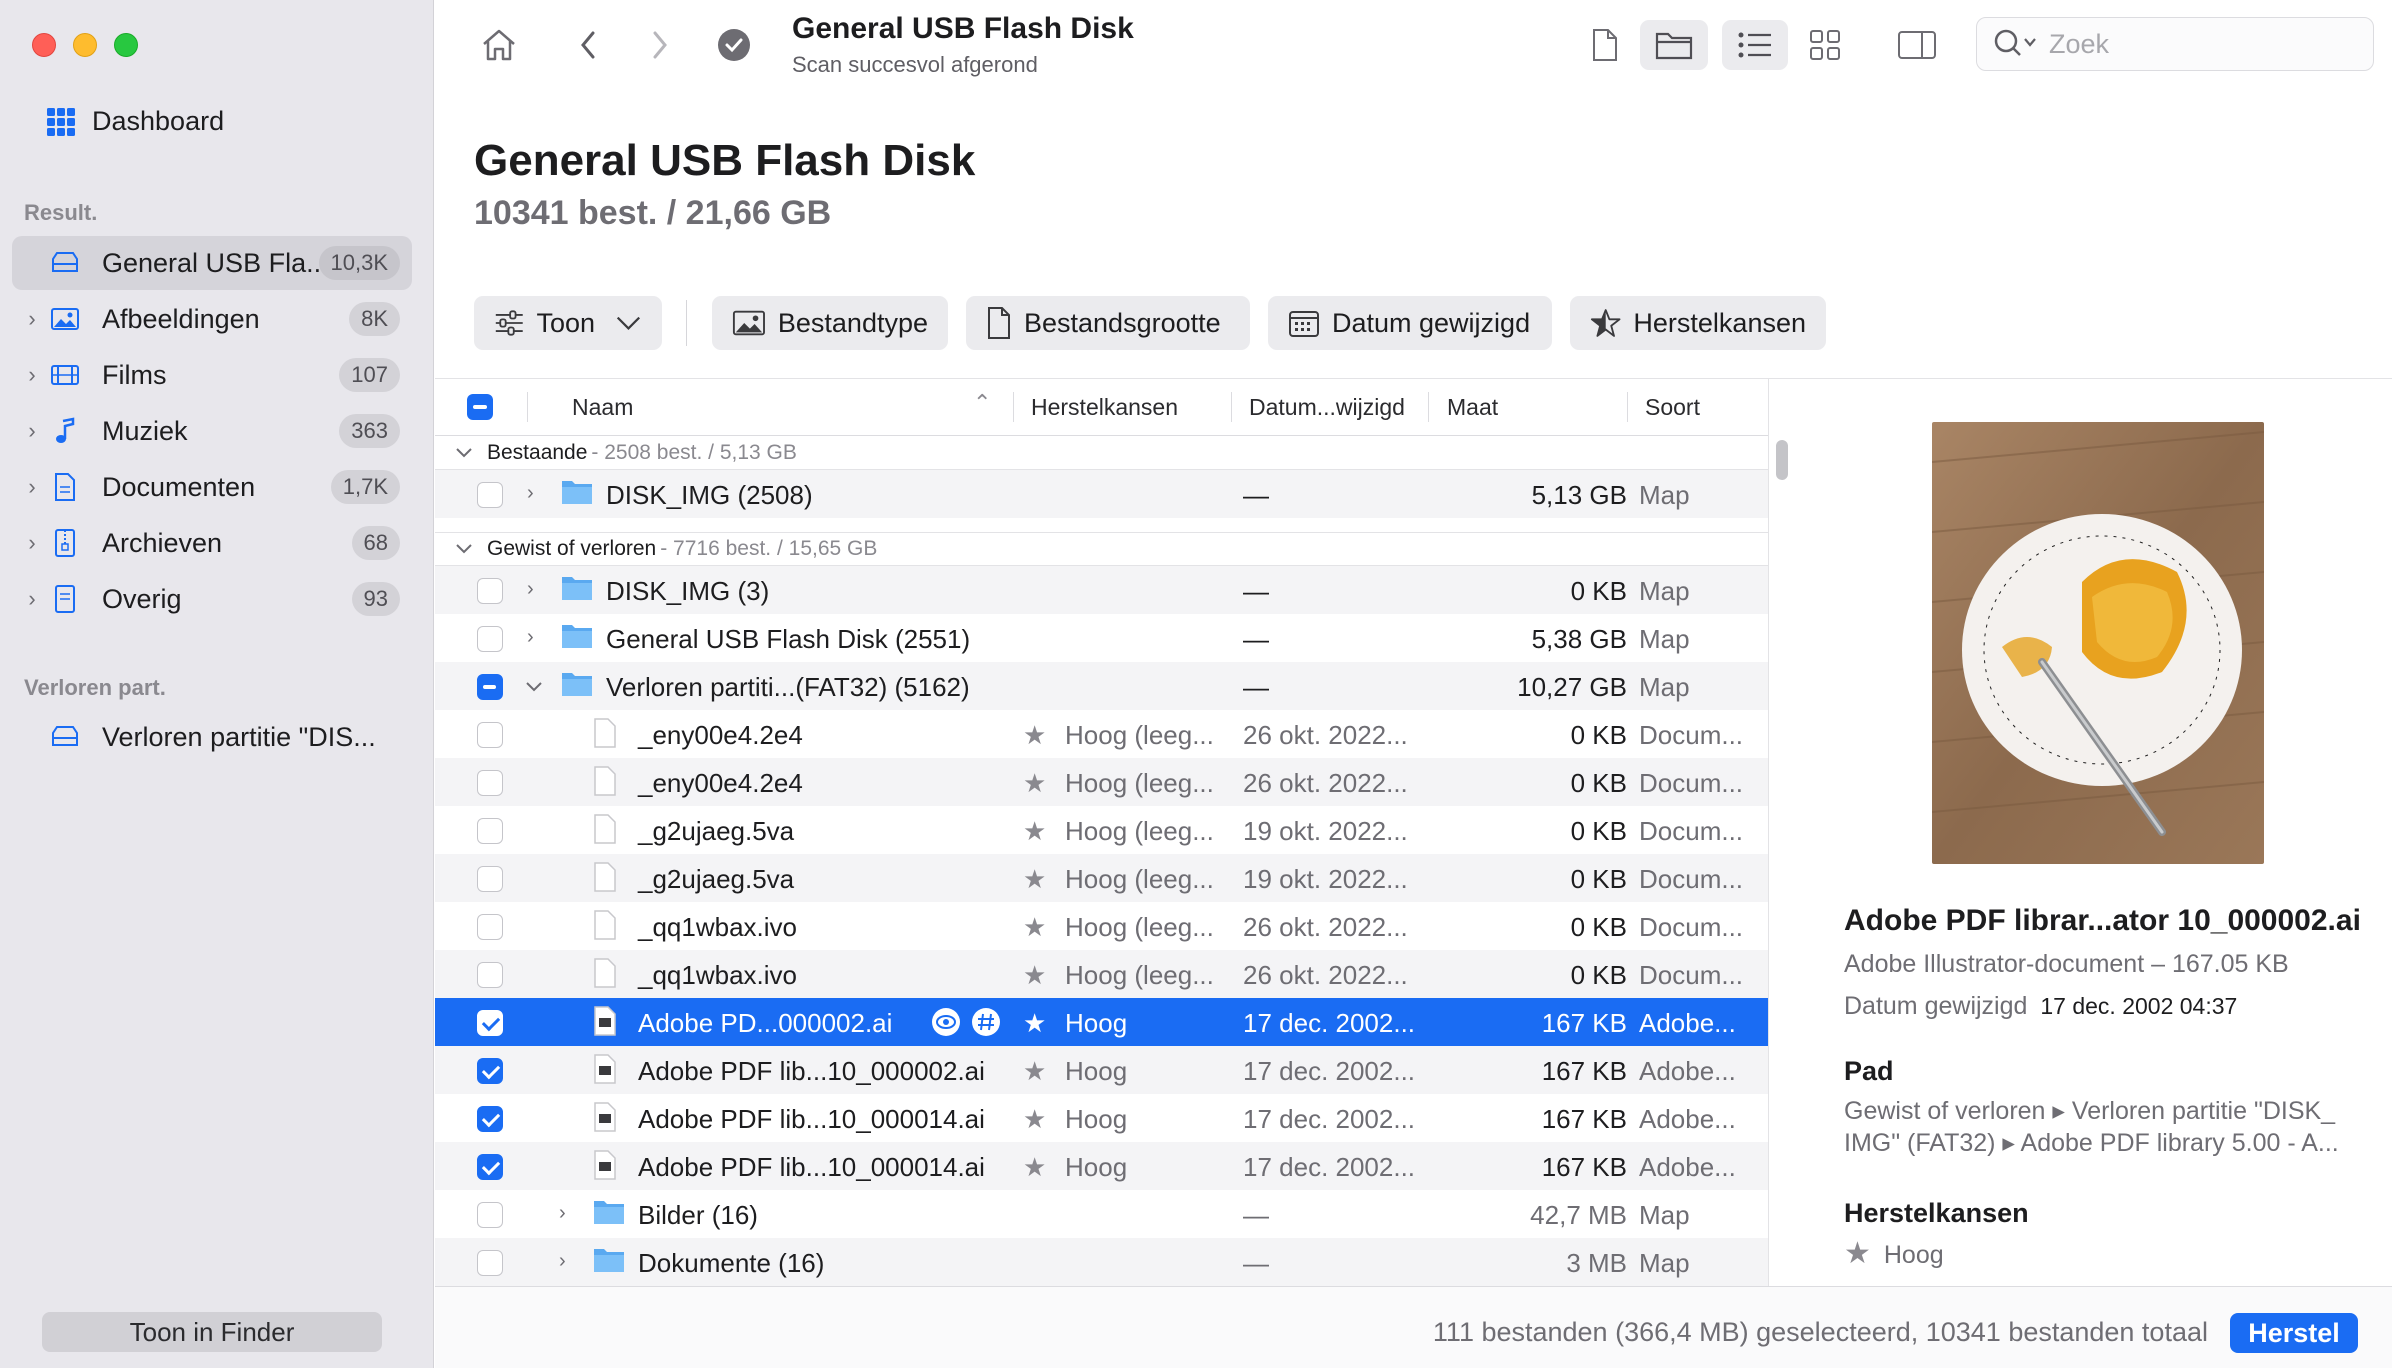 The height and width of the screenshot is (1368, 2392). What do you see at coordinates (1102, 453) in the screenshot?
I see `group-header-existing: Bestaande - 2508 best. / 5,13 GB` at bounding box center [1102, 453].